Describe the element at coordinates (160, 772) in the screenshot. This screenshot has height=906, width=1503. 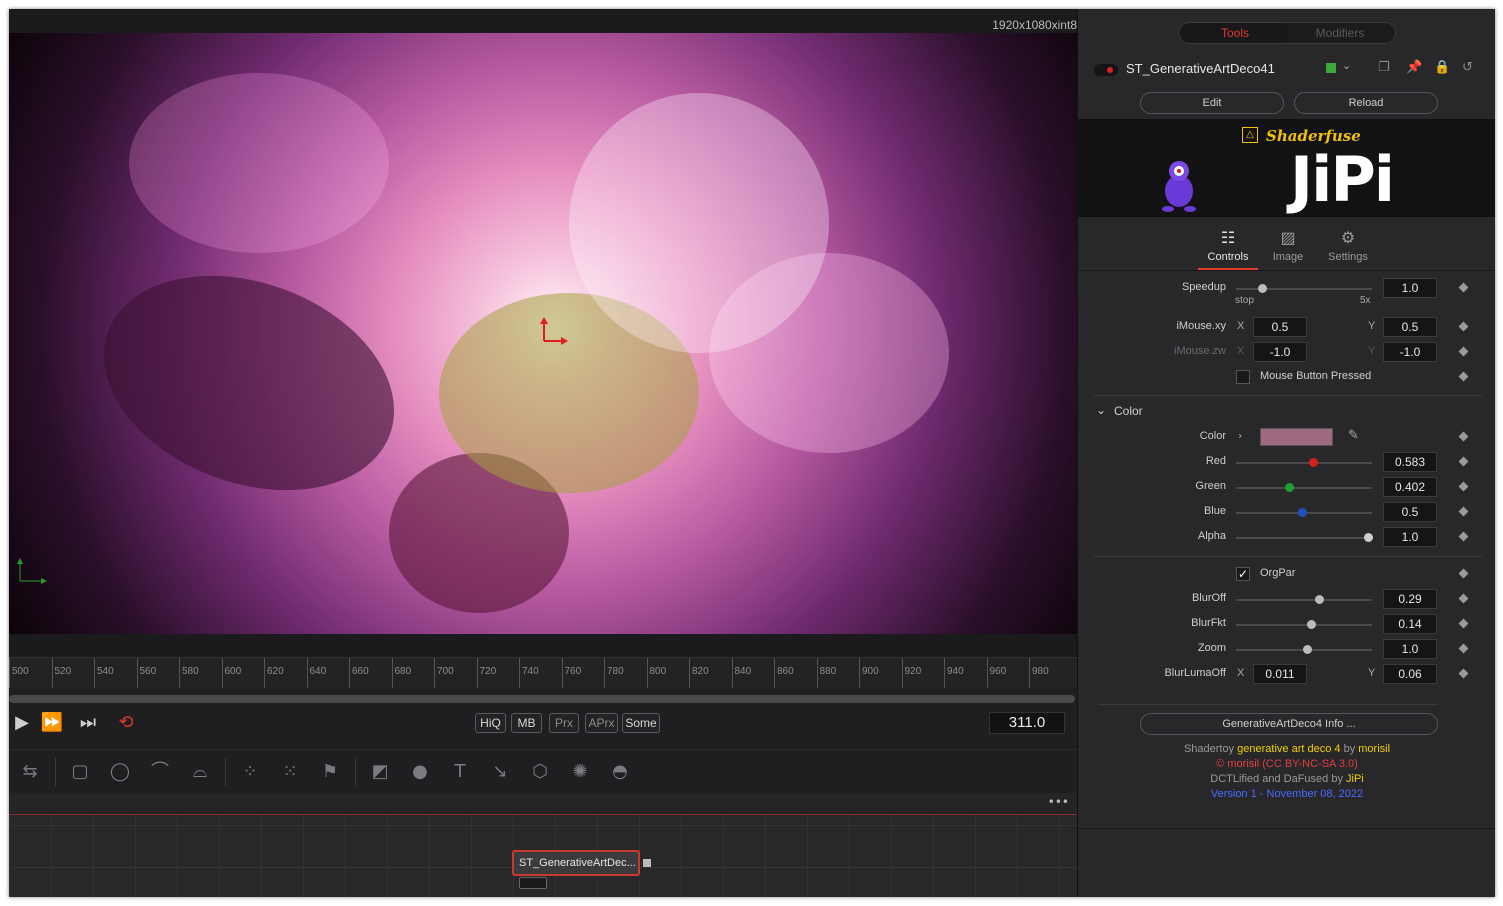
I see `polygon-mask-icon: ⌒` at that location.